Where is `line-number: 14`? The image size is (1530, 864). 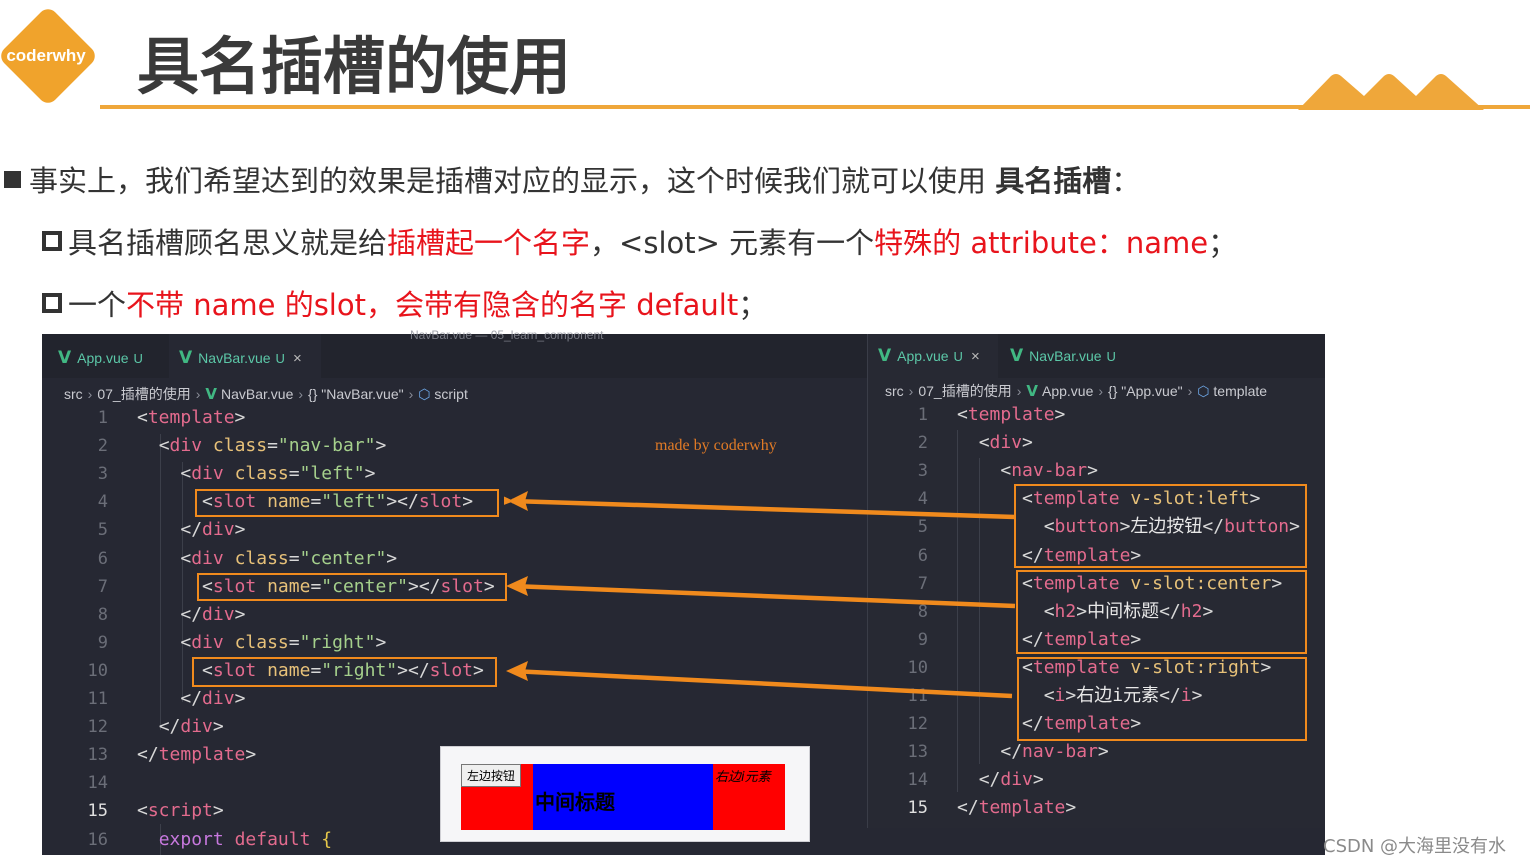
line-number: 14 is located at coordinates (97, 783).